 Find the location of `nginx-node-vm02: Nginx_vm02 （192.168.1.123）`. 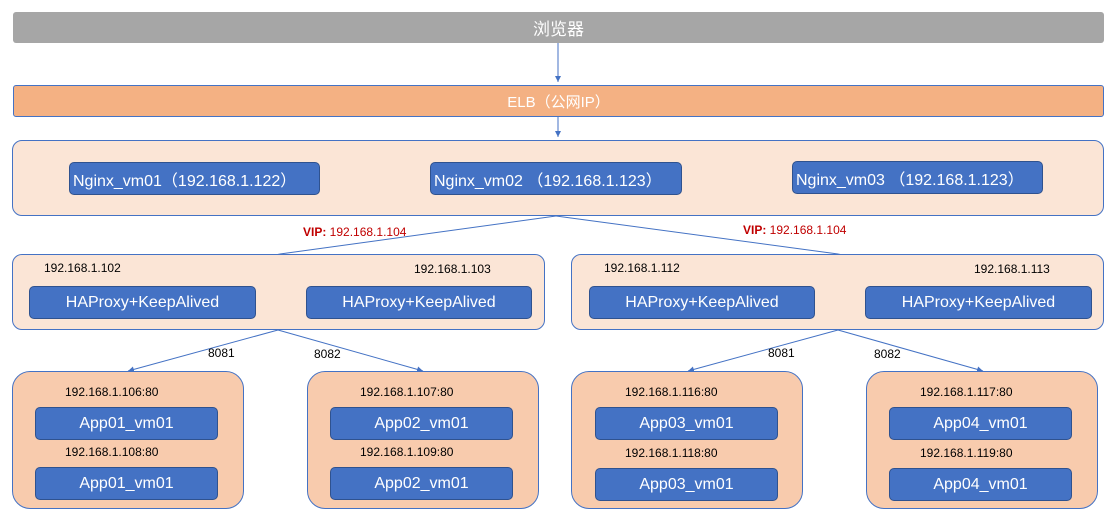

nginx-node-vm02: Nginx_vm02 （192.168.1.123） is located at coordinates (556, 178).